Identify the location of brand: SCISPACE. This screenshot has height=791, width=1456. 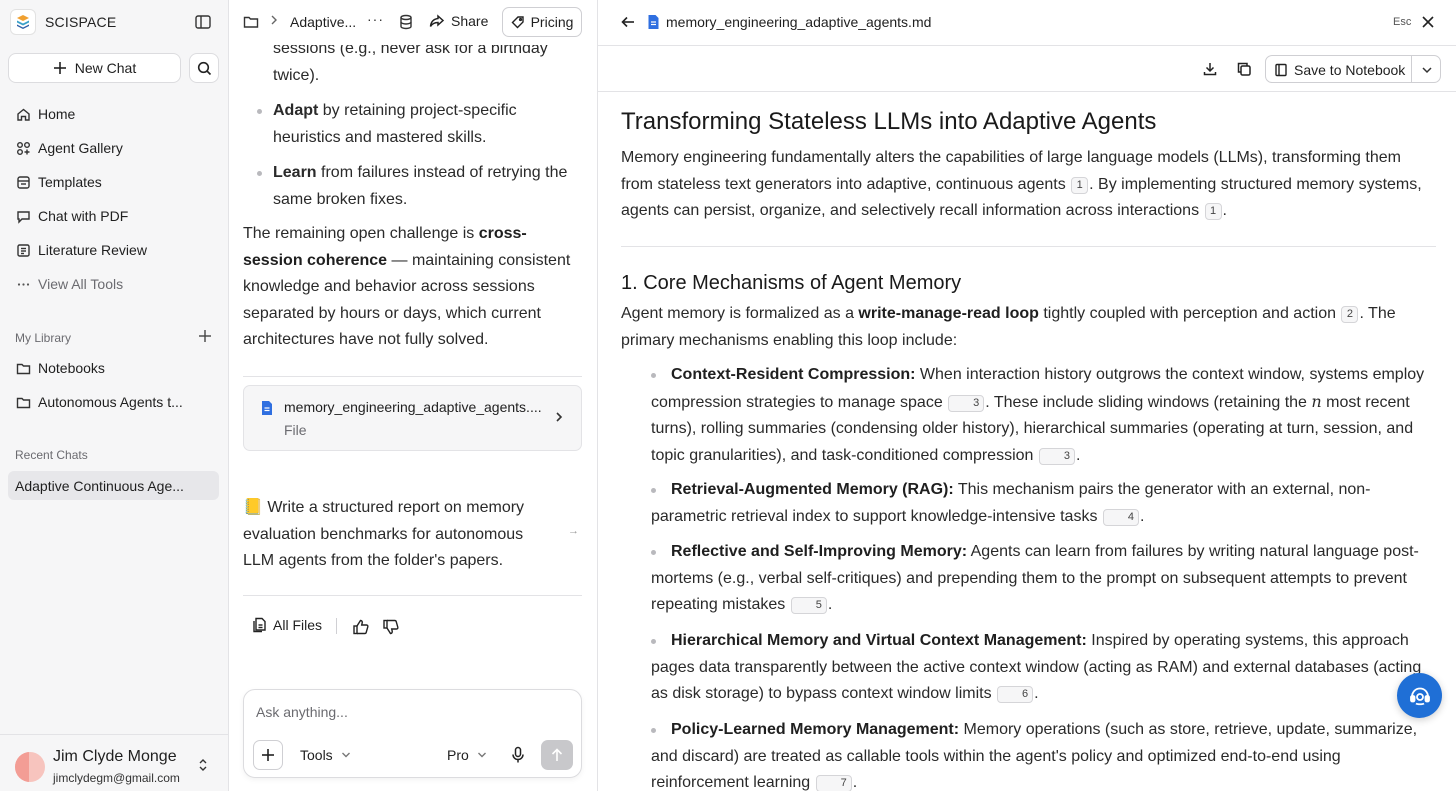
(63, 22).